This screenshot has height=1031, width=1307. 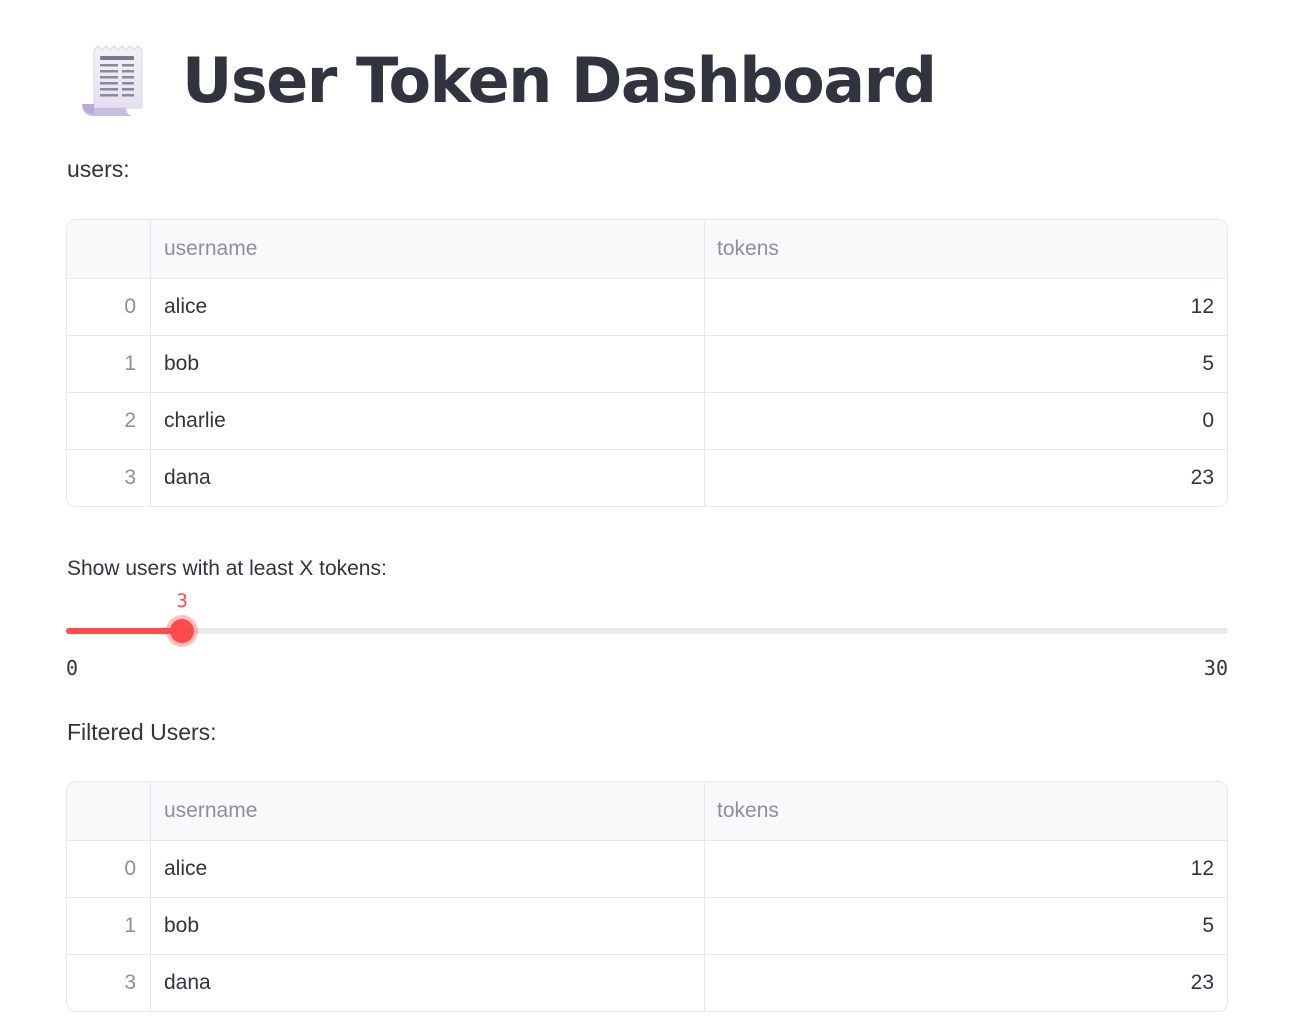 I want to click on receipt-icon, so click(x=112, y=80).